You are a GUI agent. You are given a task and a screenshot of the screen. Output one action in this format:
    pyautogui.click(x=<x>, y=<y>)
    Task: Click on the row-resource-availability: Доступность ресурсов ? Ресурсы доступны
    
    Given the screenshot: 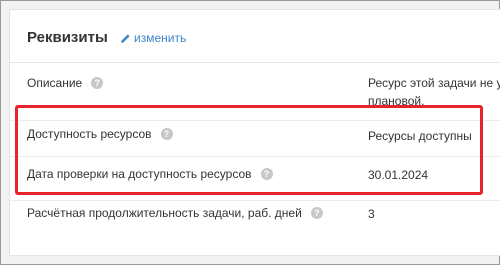 What is the action you would take?
    pyautogui.click(x=255, y=138)
    